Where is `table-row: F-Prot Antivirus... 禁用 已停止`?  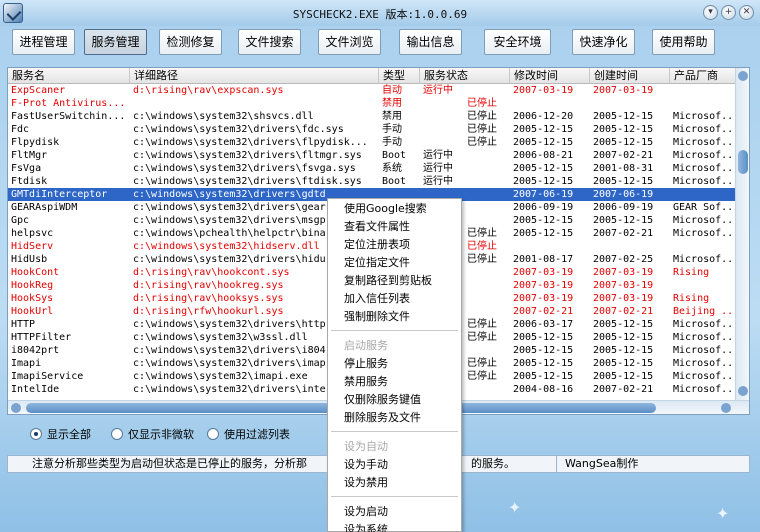
table-row: F-Prot Antivirus... 禁用 已停止 is located at coordinates (372, 103).